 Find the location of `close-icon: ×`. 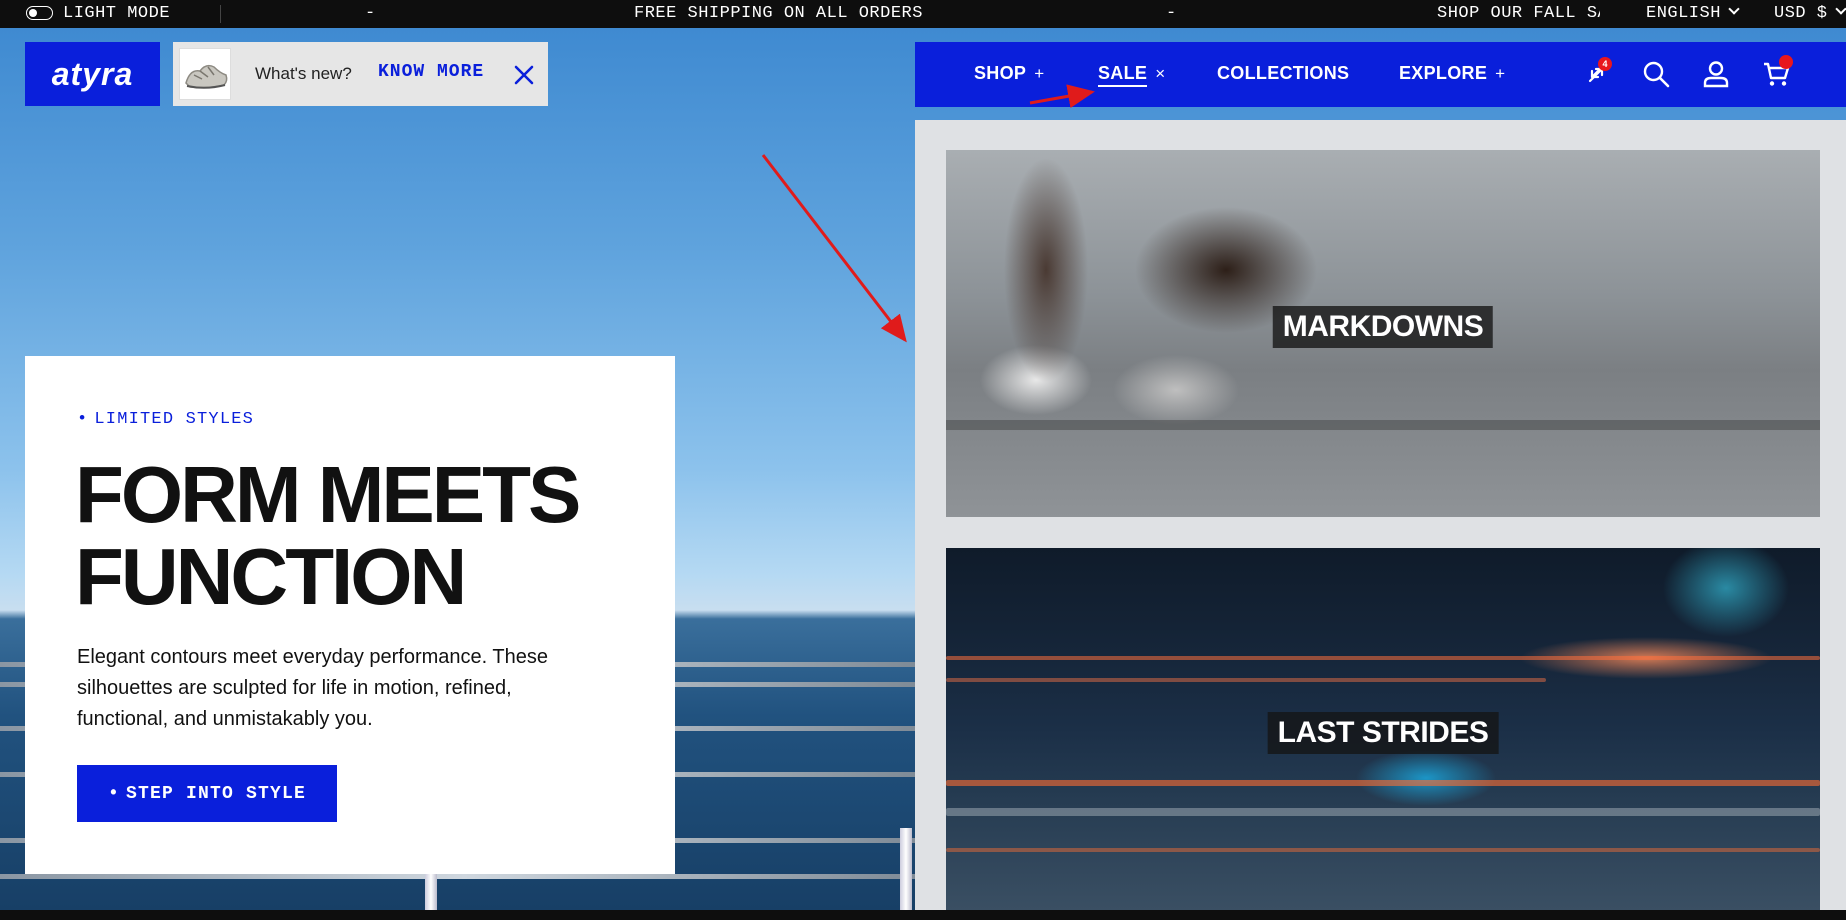

close-icon: × is located at coordinates (1160, 73).